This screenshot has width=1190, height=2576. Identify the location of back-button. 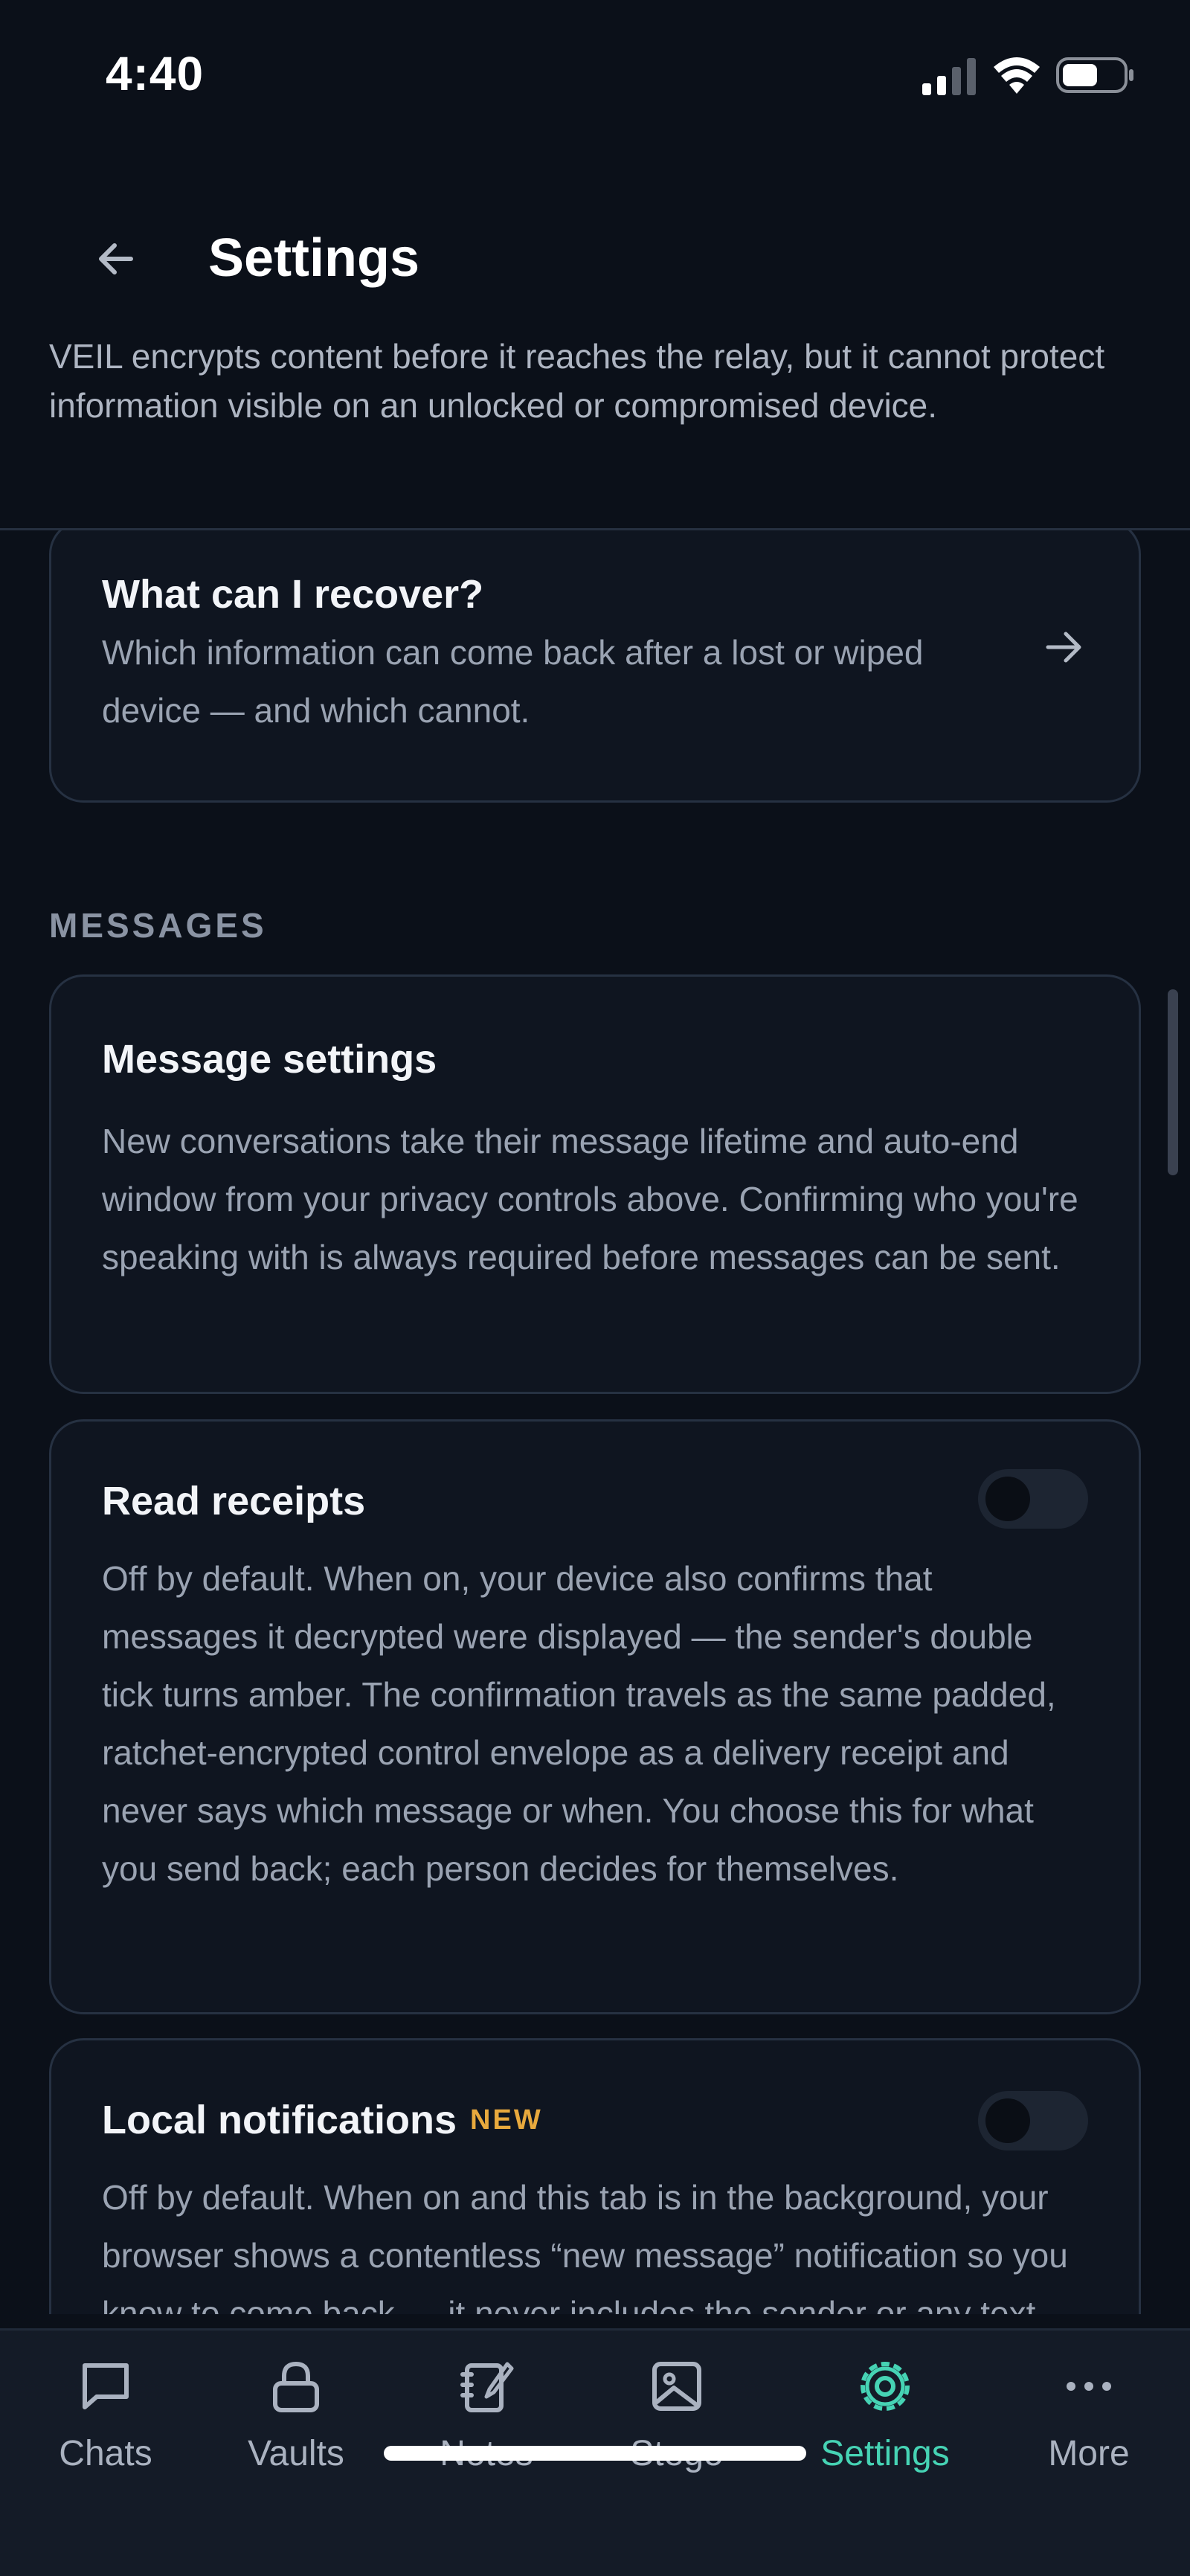
(116, 259).